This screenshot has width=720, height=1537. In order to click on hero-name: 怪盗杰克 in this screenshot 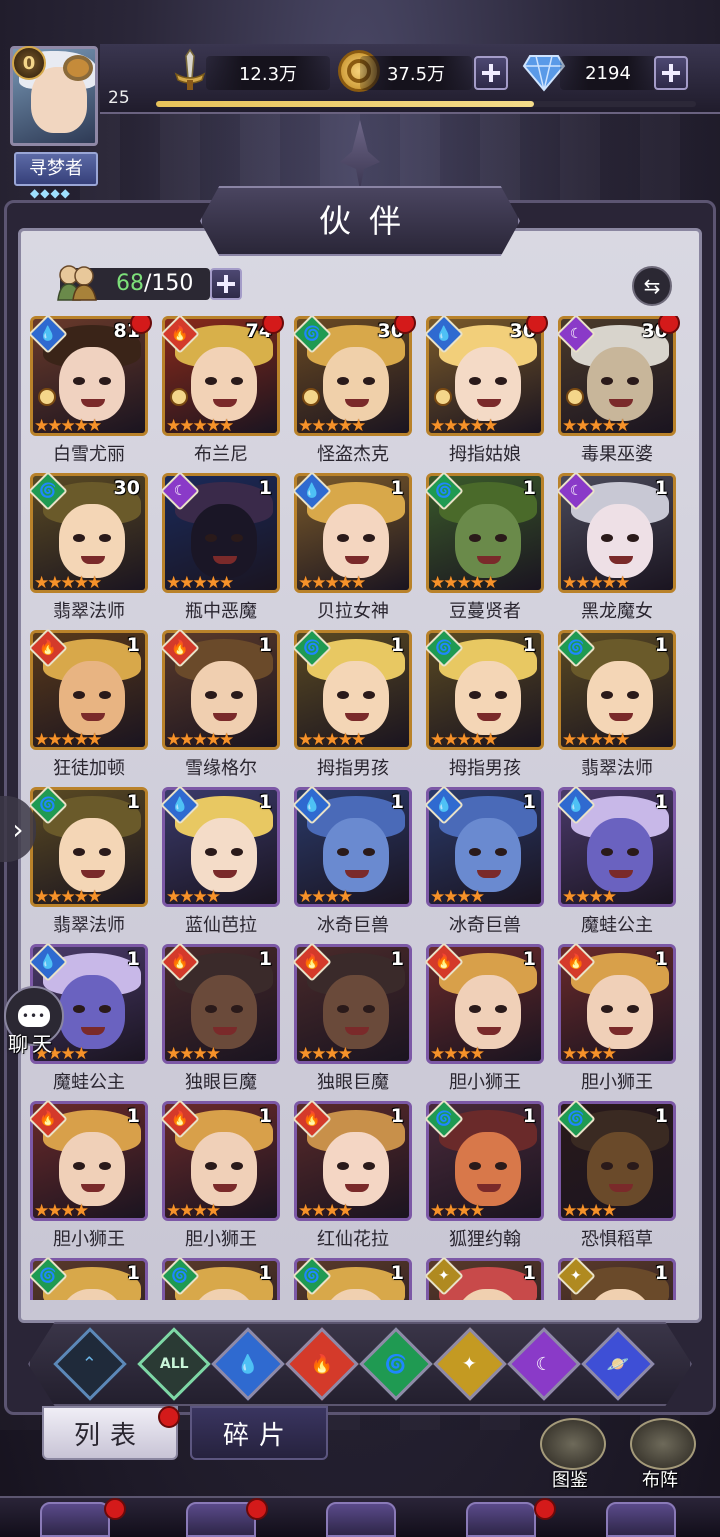, I will do `click(353, 454)`.